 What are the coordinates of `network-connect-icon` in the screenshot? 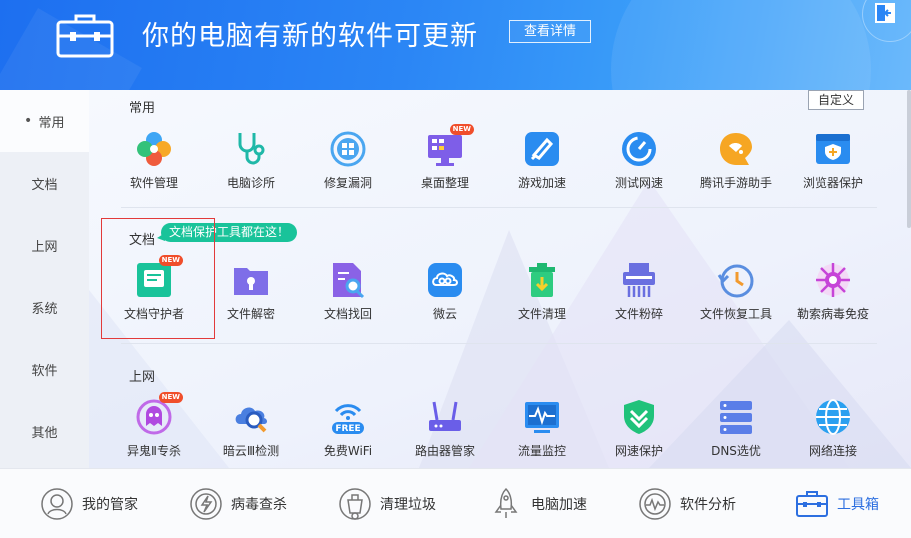 It's located at (833, 417).